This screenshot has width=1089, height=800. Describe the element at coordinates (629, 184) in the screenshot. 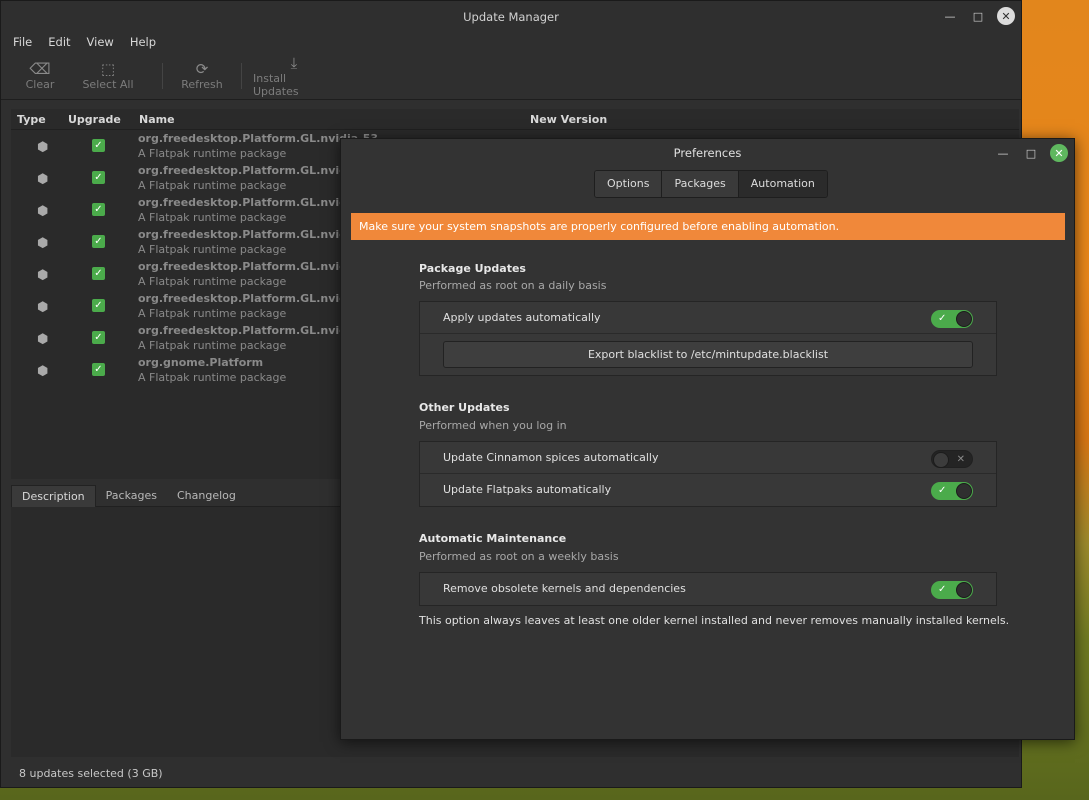

I see `tab-options: Options` at that location.